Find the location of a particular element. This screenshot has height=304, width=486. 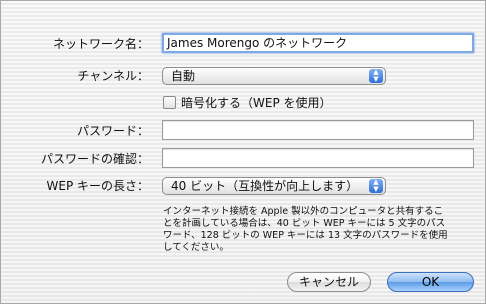

ok-button: OK is located at coordinates (430, 282).